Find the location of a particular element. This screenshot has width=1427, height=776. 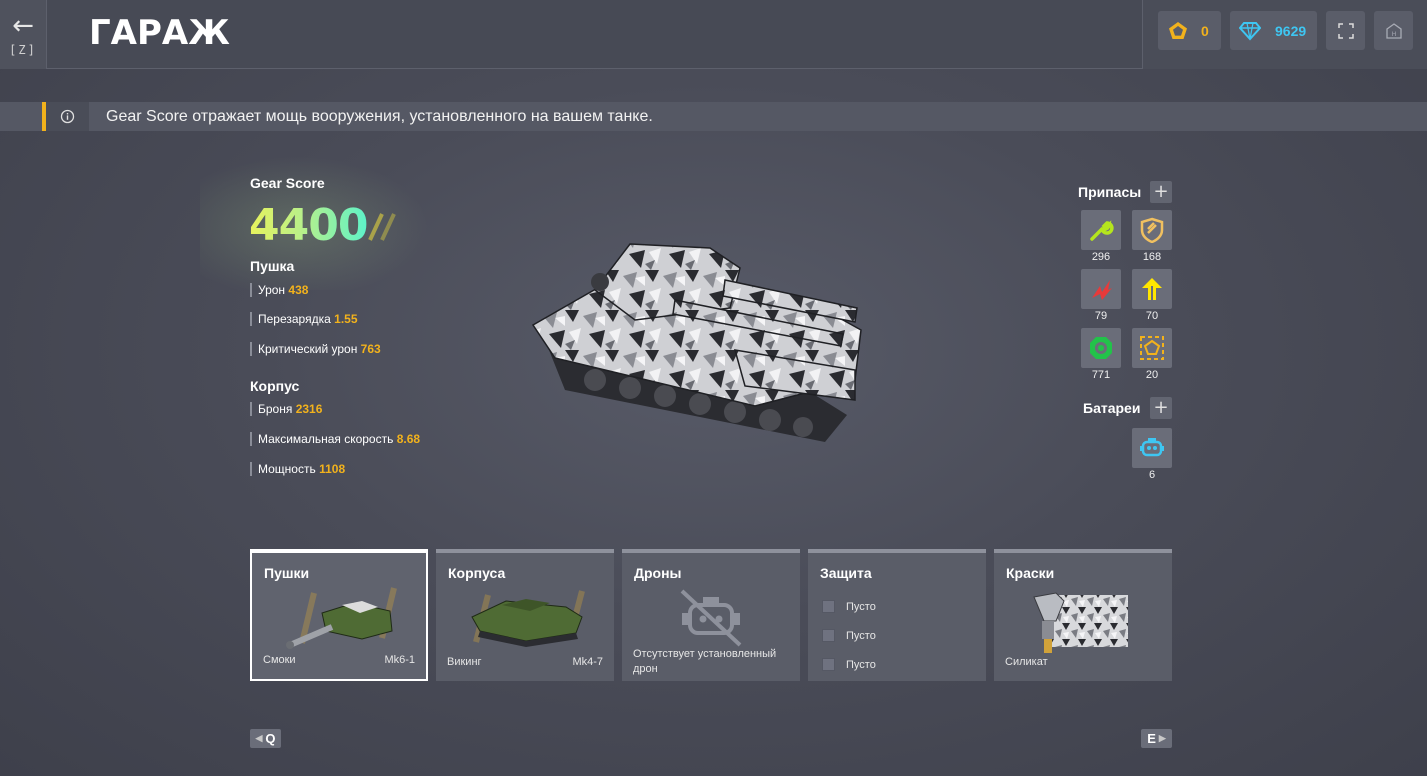

hull-section-title: Корпус is located at coordinates (275, 386).